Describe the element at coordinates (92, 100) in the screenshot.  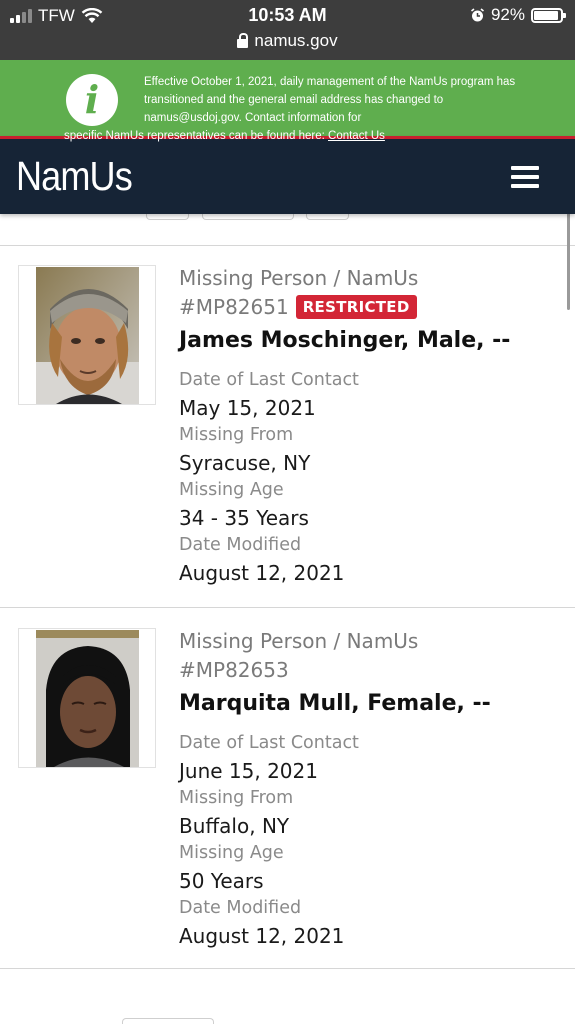
I see `info-icon: i` at that location.